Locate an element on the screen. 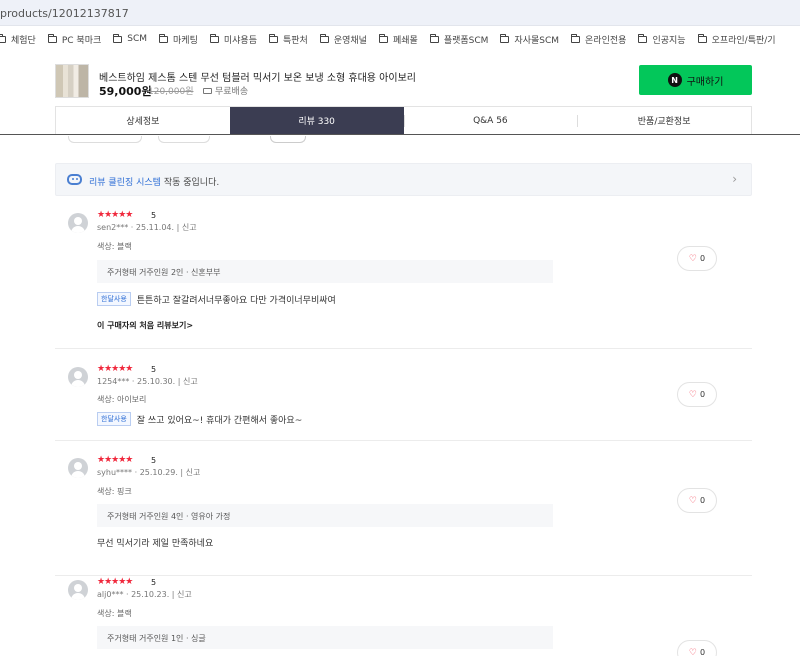 Image resolution: width=800 pixels, height=656 pixels. review-body: 한달사용 튼튼하고 잘갈려서너무좋아요 다만 가격이너무비싸여 is located at coordinates (216, 299).